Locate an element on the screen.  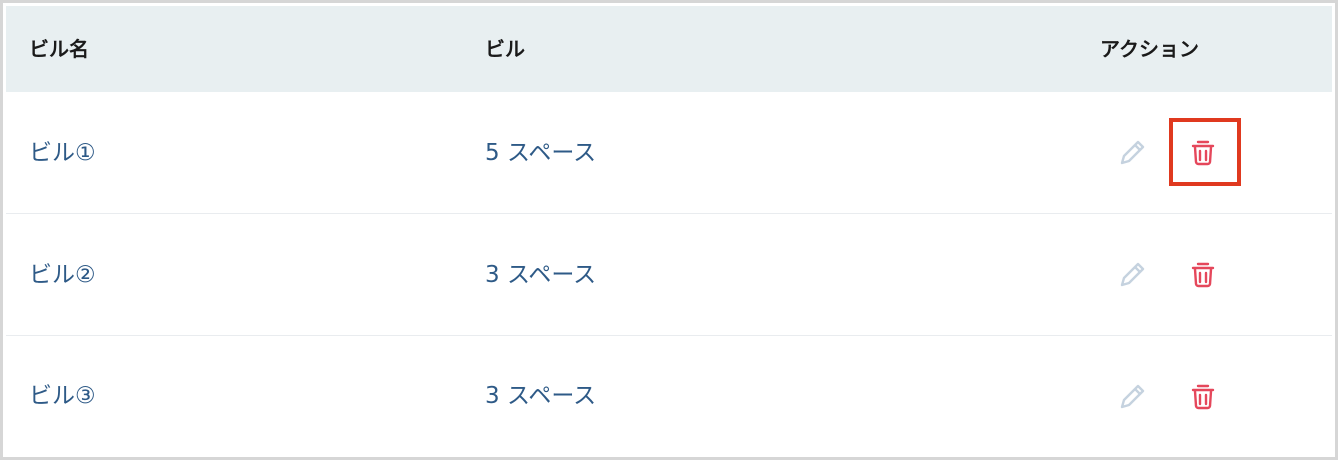
building-name-link: ビル② is located at coordinates (62, 275).